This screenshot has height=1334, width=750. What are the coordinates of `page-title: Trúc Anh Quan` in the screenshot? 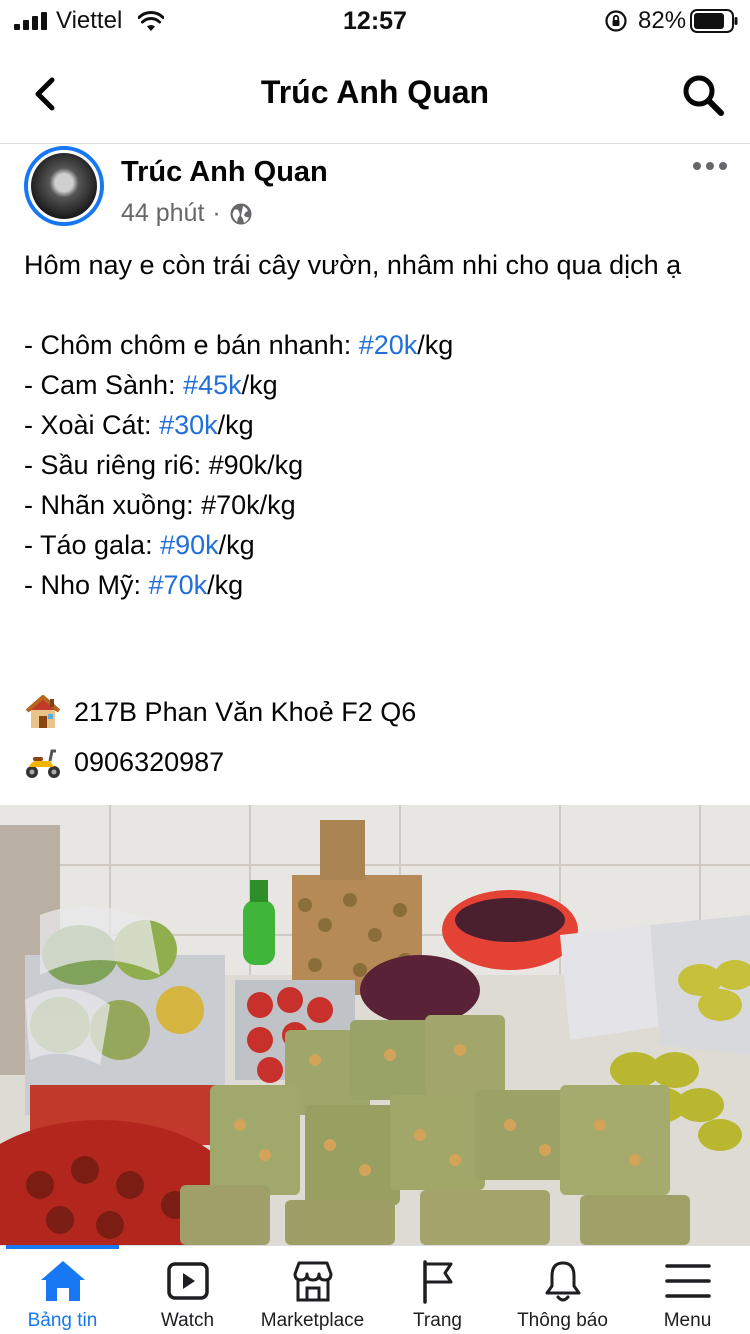 It's located at (375, 92).